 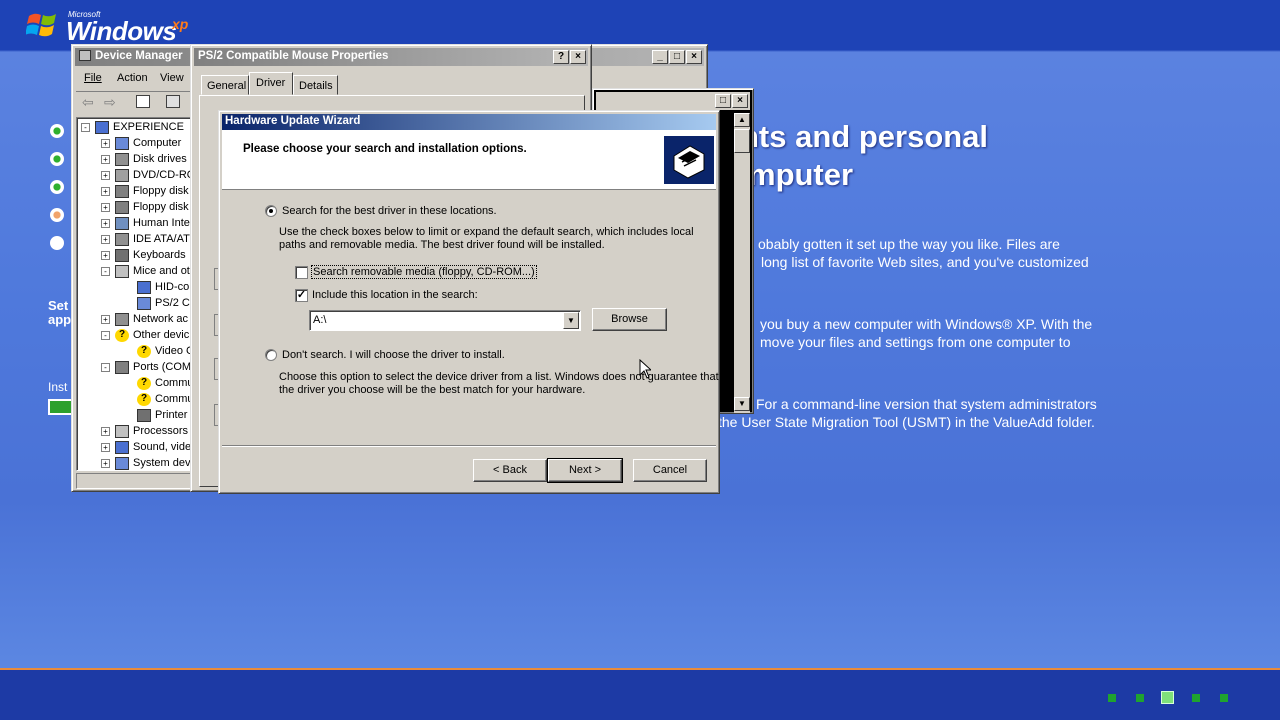 I want to click on window-title: Hardware Update Wizard, so click(x=293, y=121).